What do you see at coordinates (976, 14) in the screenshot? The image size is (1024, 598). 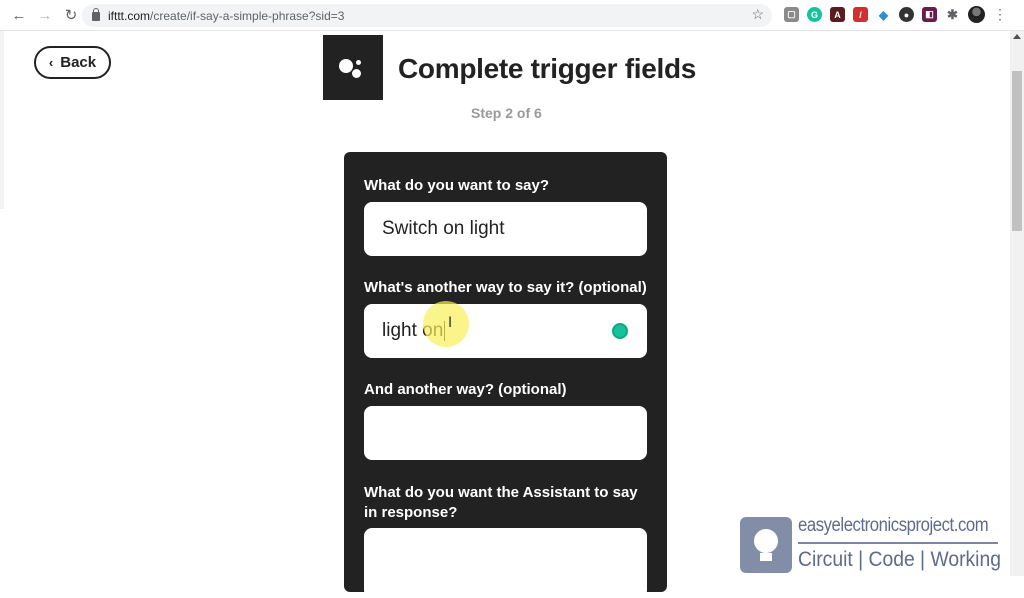 I see `profile-avatar` at bounding box center [976, 14].